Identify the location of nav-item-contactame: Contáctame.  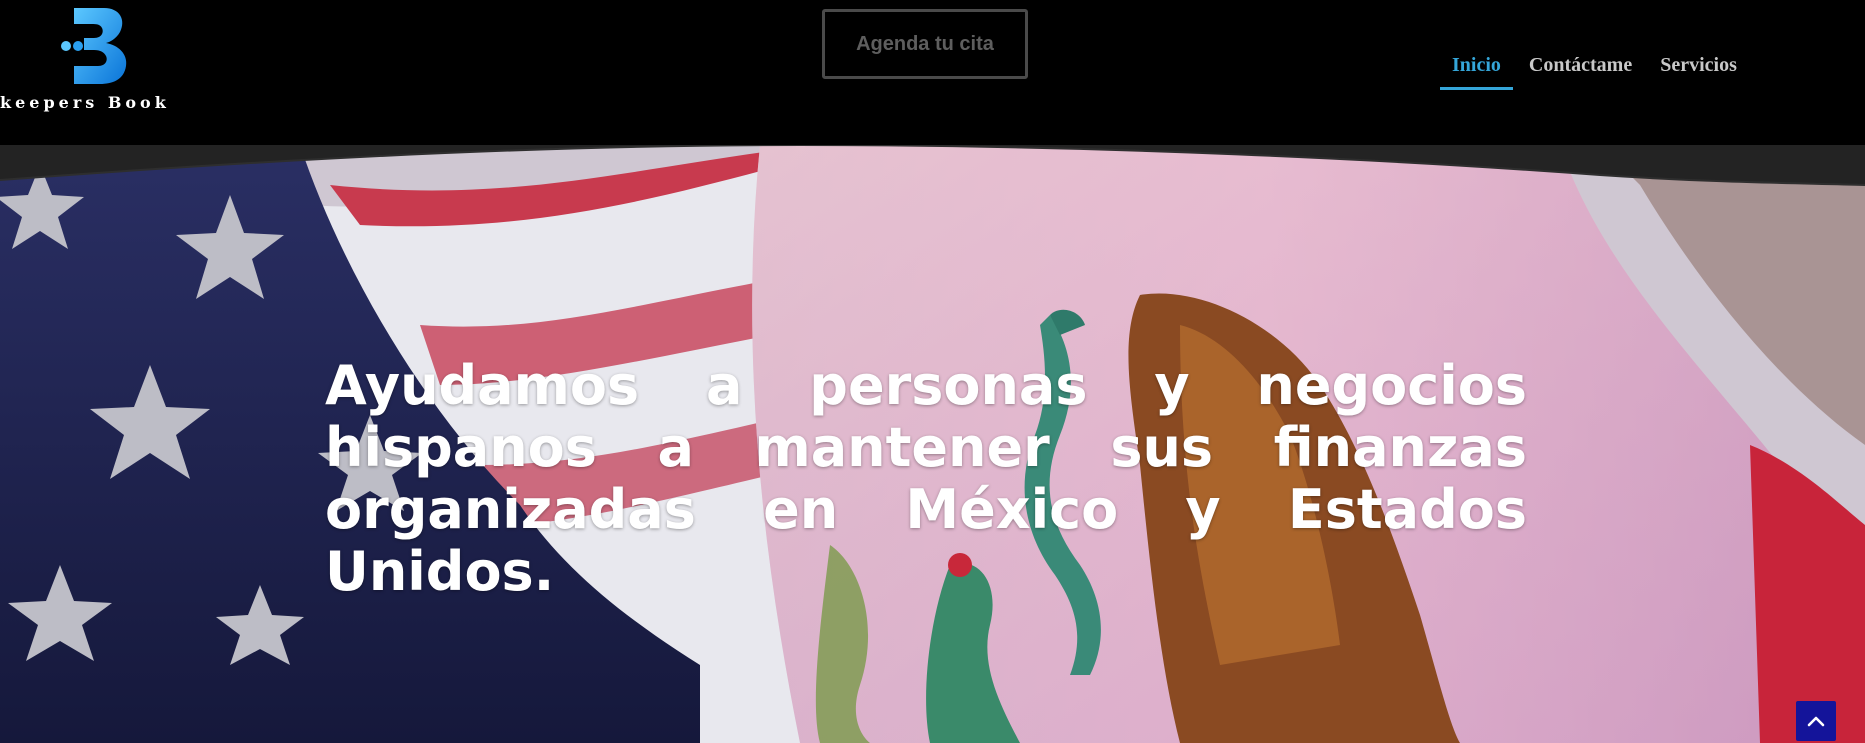
(1580, 70).